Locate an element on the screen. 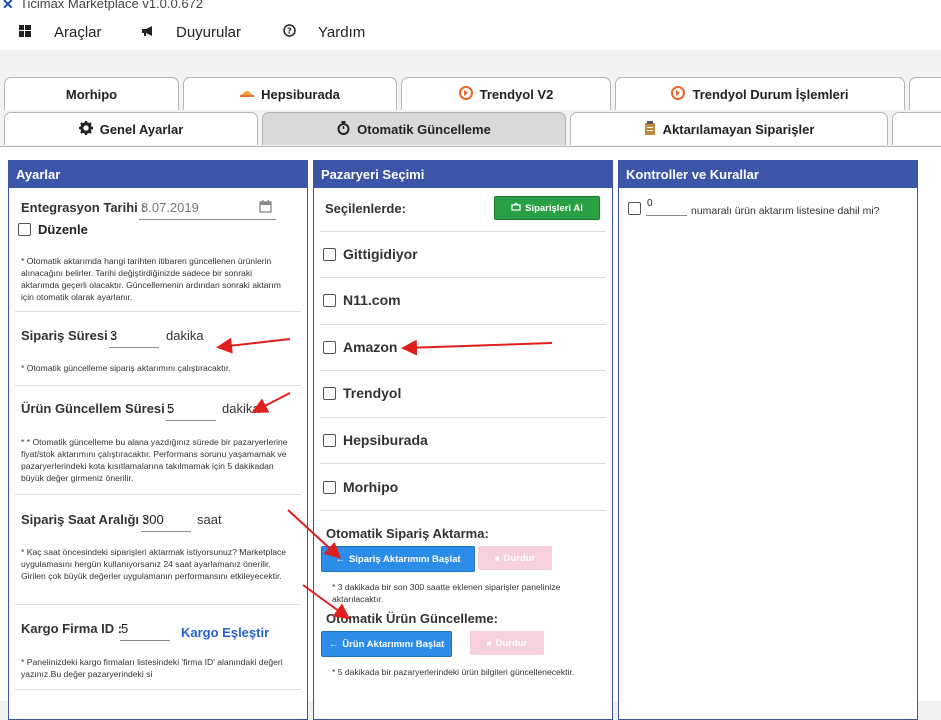 Image resolution: width=941 pixels, height=720 pixels. marketplace-label: Trendyol is located at coordinates (372, 393).